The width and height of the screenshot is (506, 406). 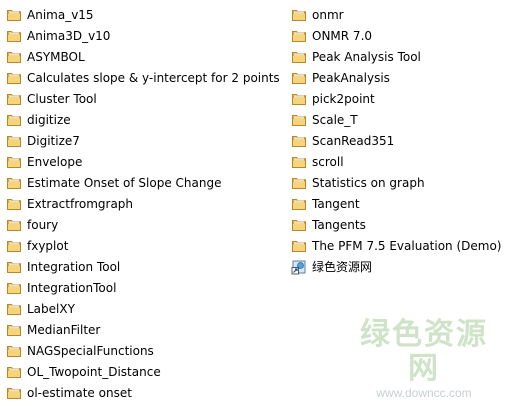 What do you see at coordinates (147, 329) in the screenshot?
I see `folder-item: MedianFilter` at bounding box center [147, 329].